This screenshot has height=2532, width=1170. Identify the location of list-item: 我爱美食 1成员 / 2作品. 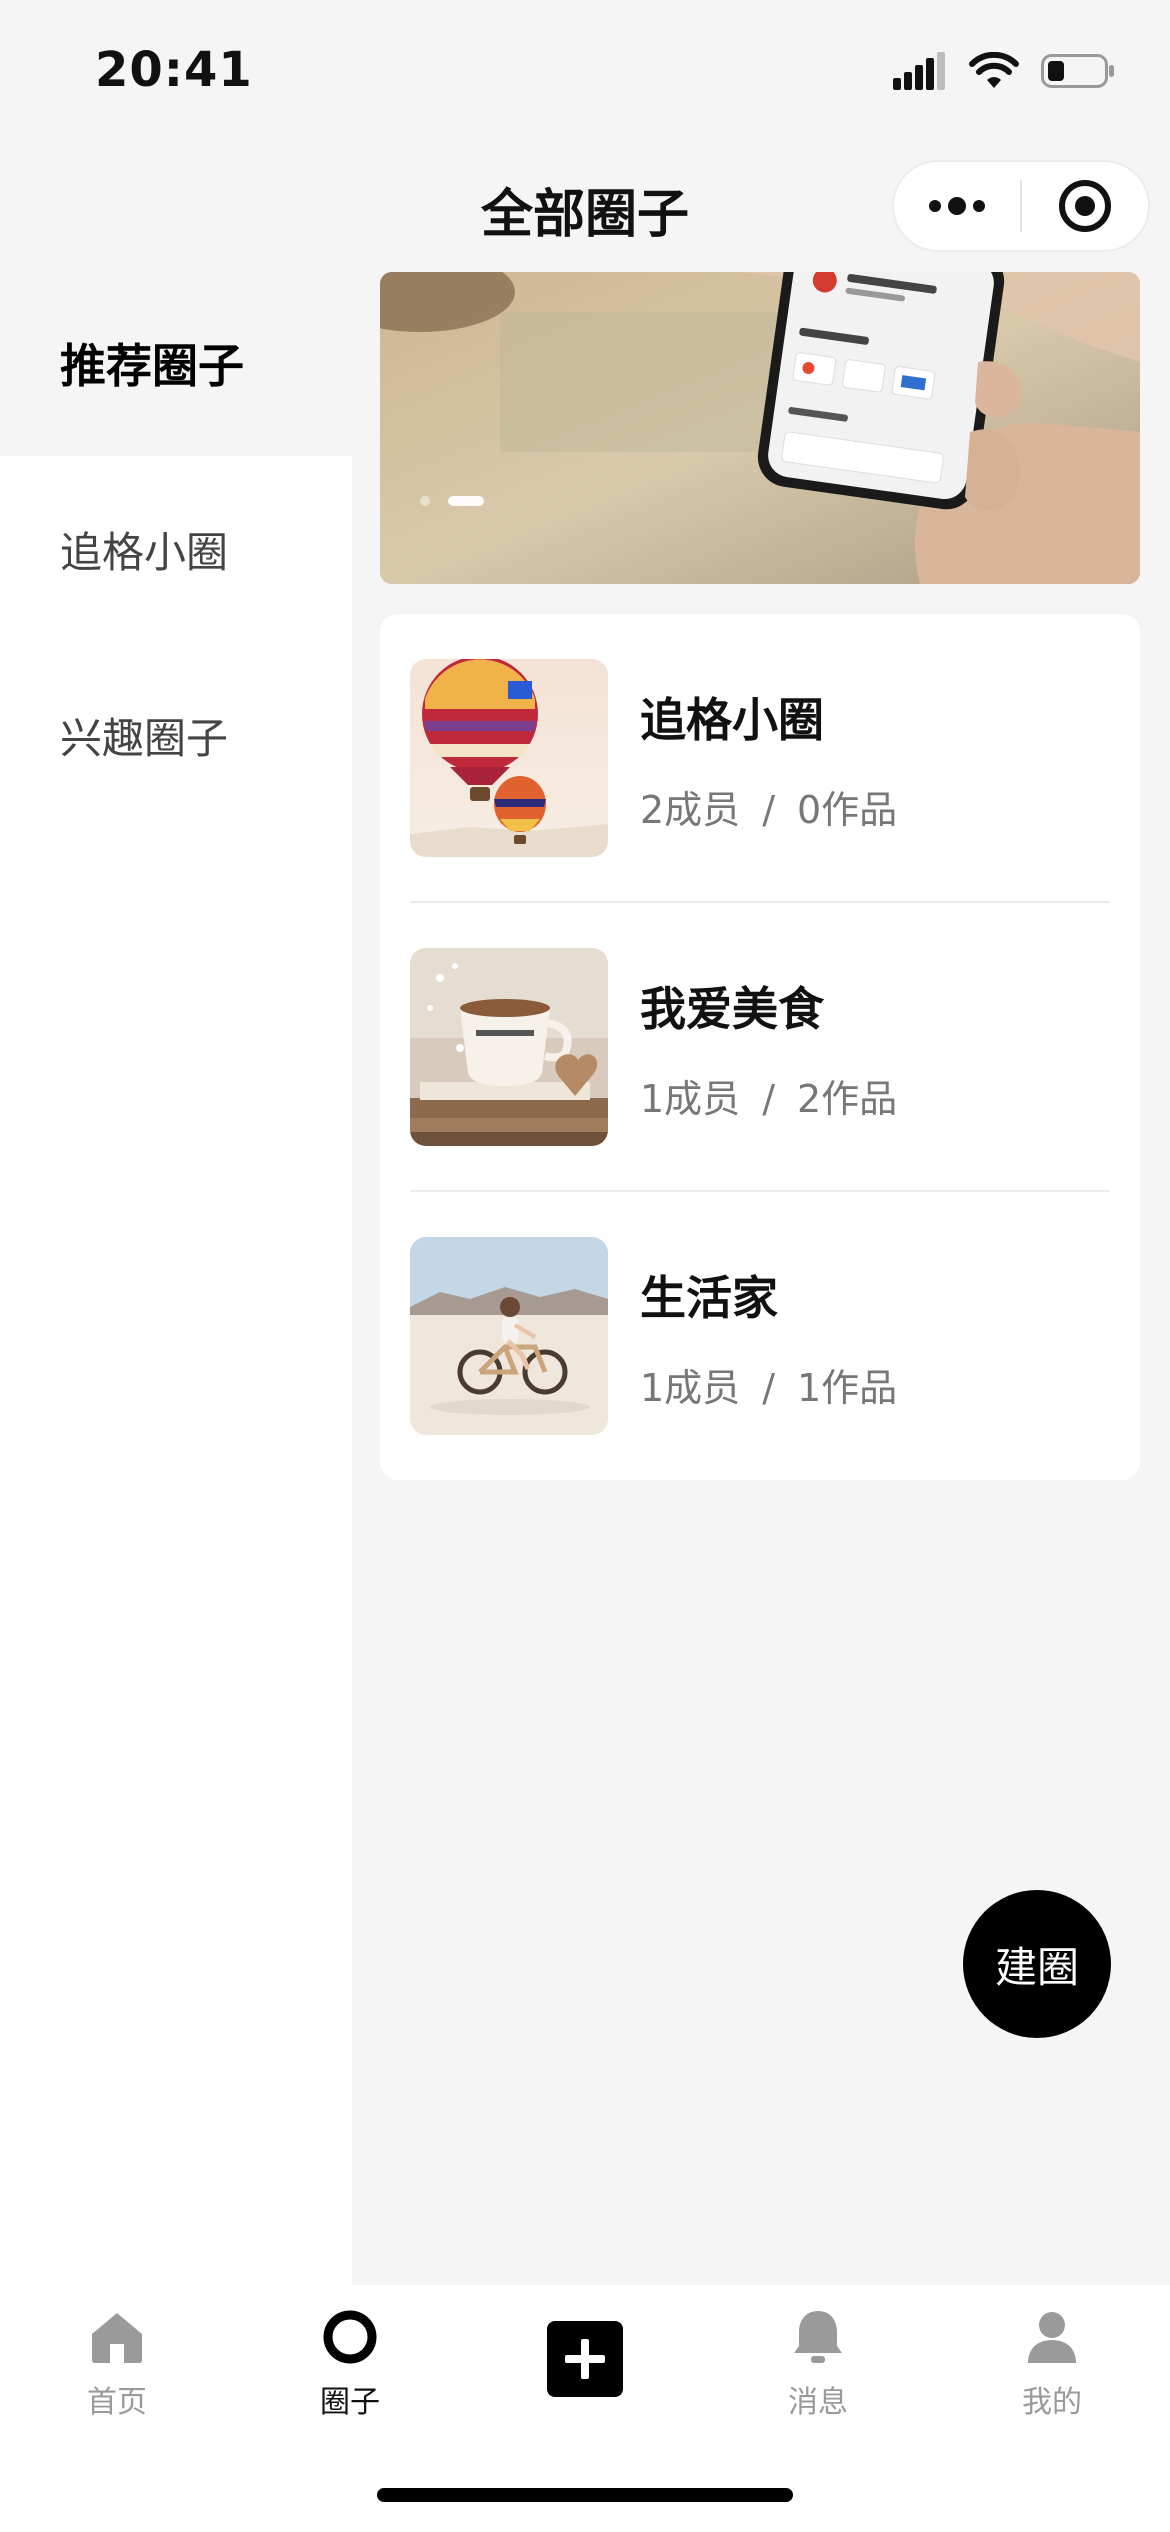
(760, 1047).